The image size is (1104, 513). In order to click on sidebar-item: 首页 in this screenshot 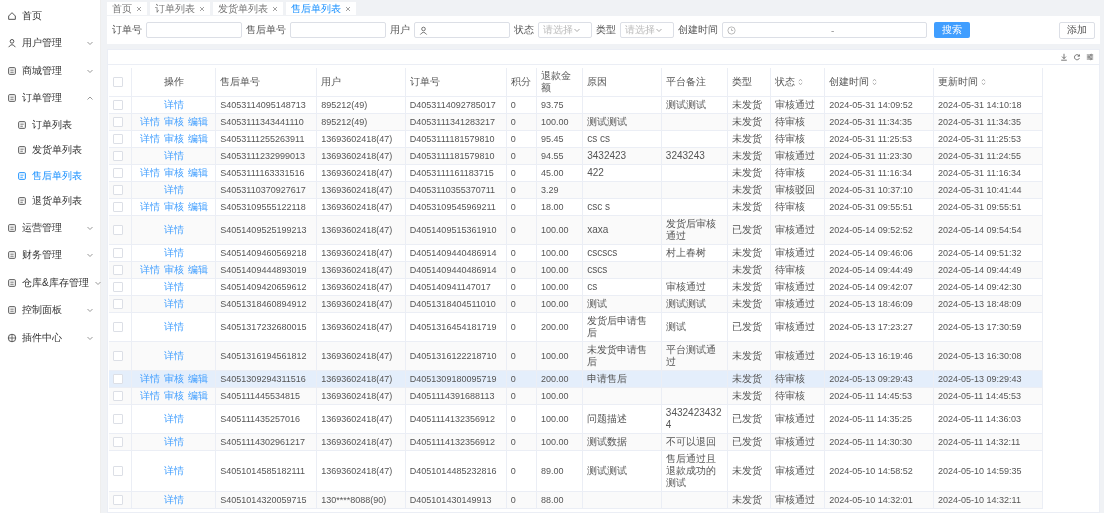, I will do `click(50, 16)`.